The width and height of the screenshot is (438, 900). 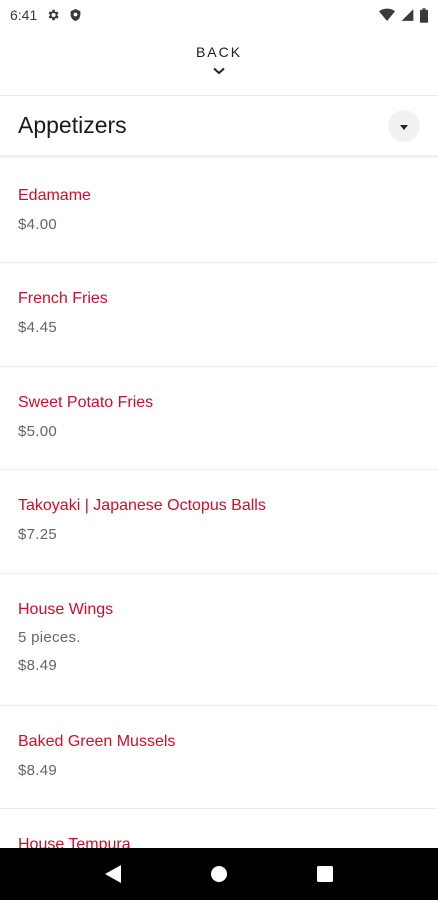 I want to click on shield-icon, so click(x=75, y=15).